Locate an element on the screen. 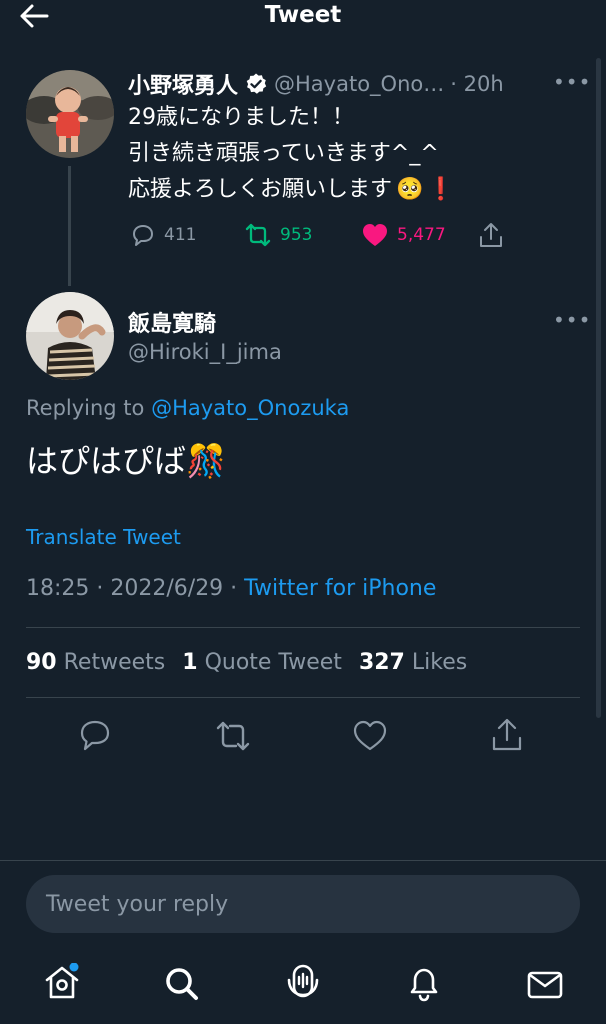 The image size is (606, 1024). confetti-emoji: 🎊 is located at coordinates (206, 461).